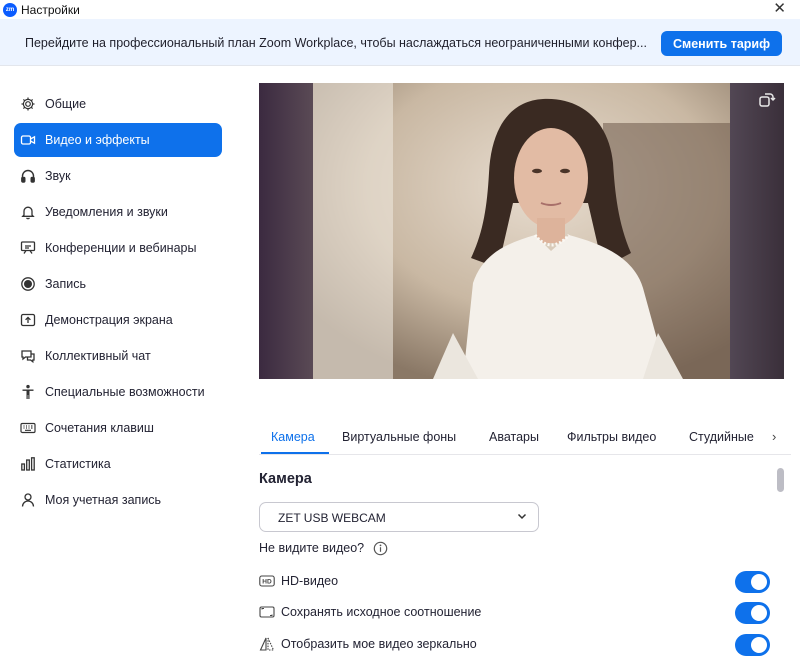  I want to click on presentation-icon, so click(28, 248).